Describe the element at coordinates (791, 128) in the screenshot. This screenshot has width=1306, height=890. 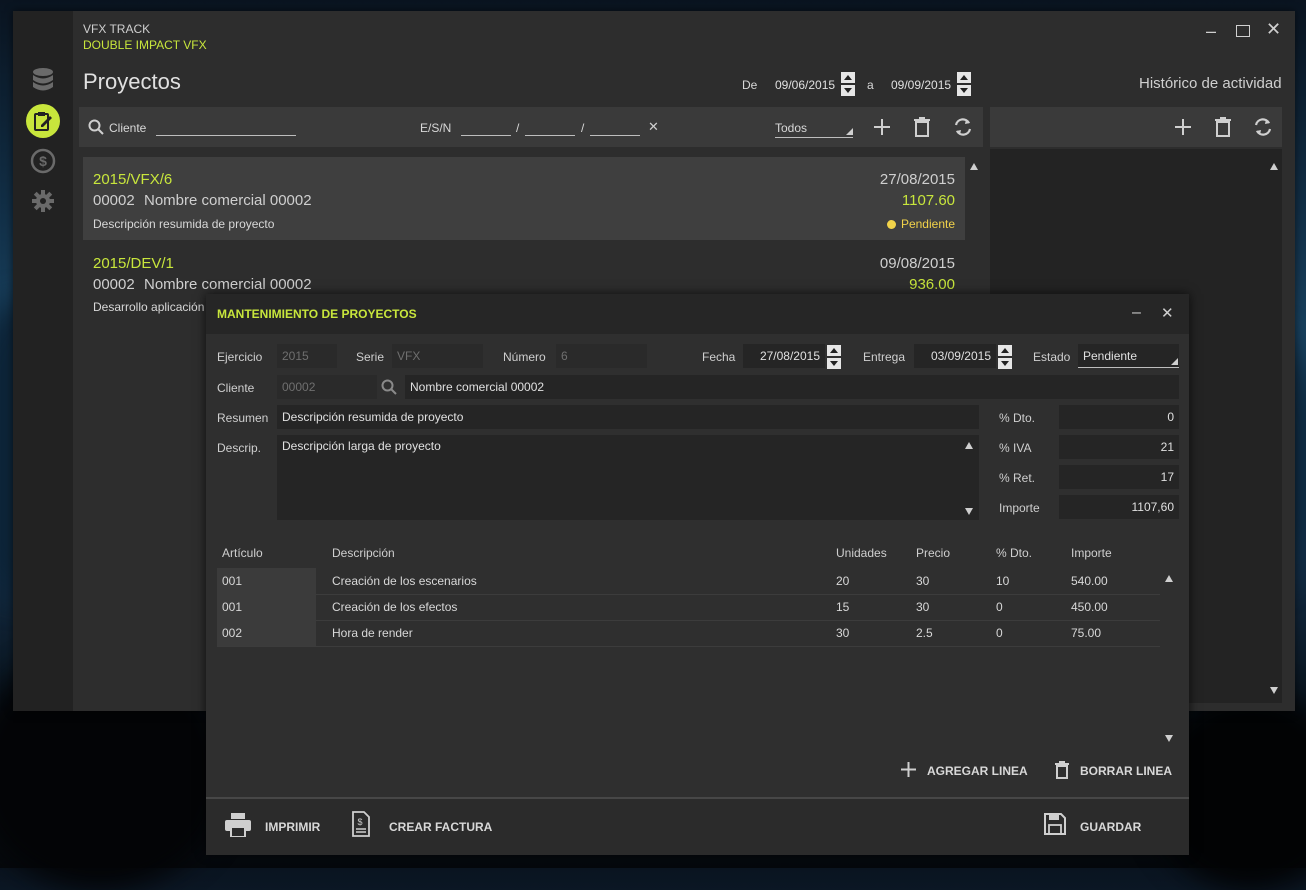
I see `status-filter-value: Todos` at that location.